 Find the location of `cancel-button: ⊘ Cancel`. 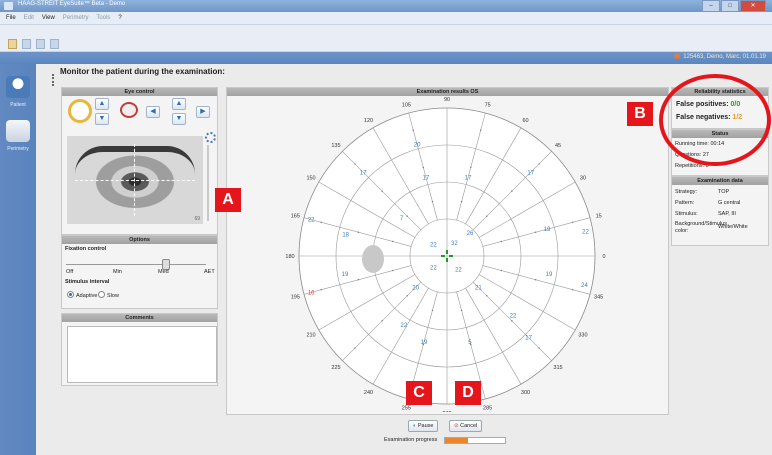

cancel-button: ⊘ Cancel is located at coordinates (466, 426).